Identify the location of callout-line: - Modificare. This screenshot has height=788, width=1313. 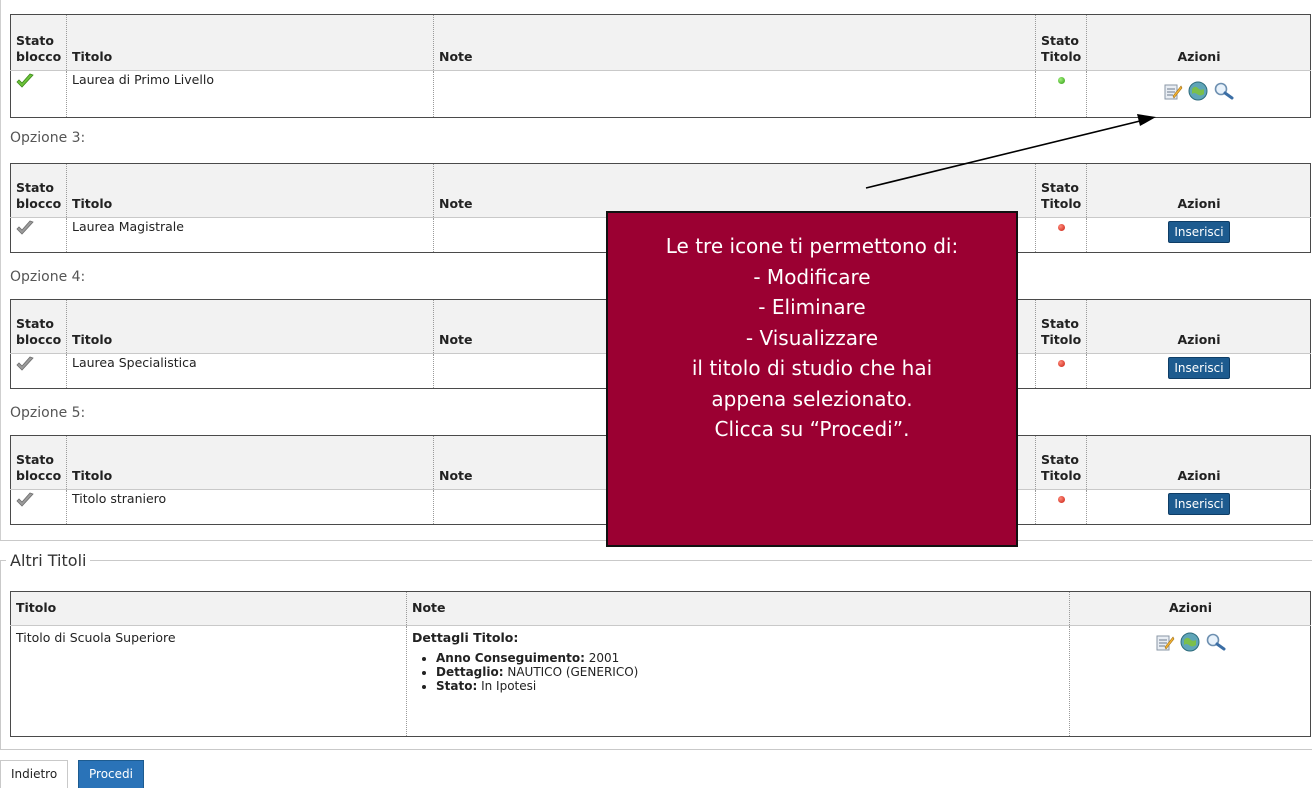
(812, 276).